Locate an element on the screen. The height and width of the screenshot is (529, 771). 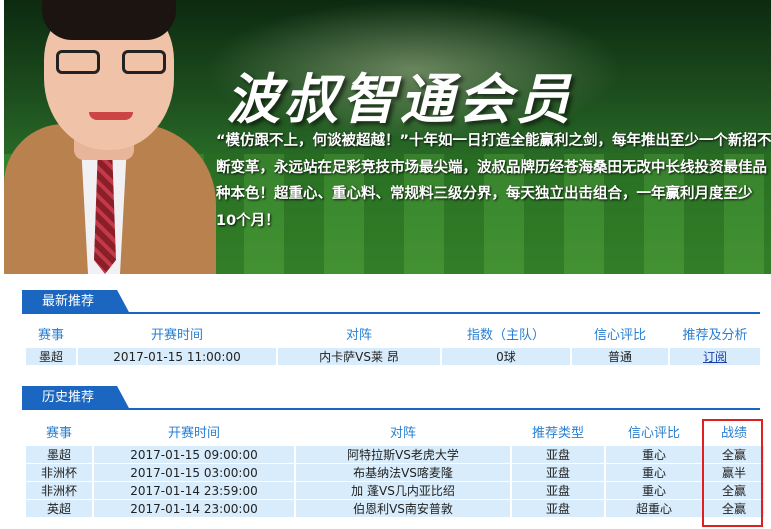
action-cell: 订阅 is located at coordinates (715, 356).